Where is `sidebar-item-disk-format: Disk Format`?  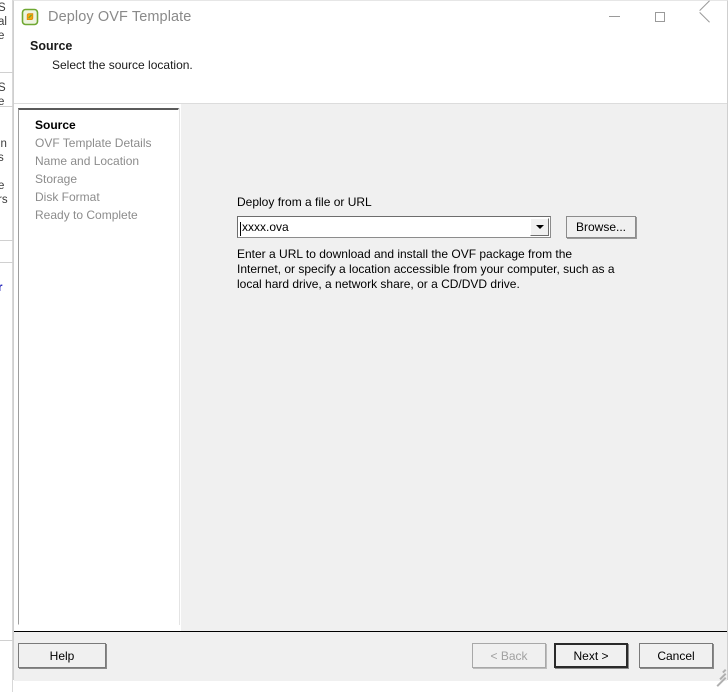
sidebar-item-disk-format: Disk Format is located at coordinates (98, 197).